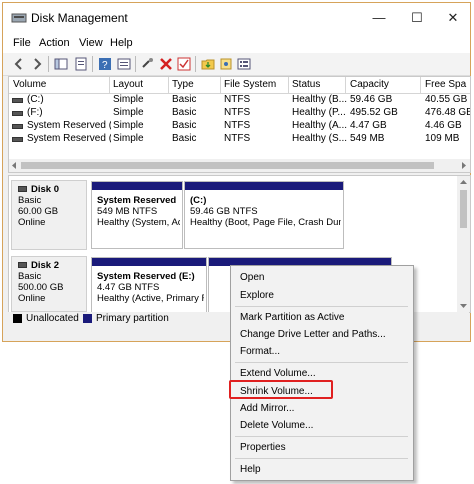 This screenshot has height=484, width=474. Describe the element at coordinates (14, 165) in the screenshot. I see `scroll-left-icon` at that location.